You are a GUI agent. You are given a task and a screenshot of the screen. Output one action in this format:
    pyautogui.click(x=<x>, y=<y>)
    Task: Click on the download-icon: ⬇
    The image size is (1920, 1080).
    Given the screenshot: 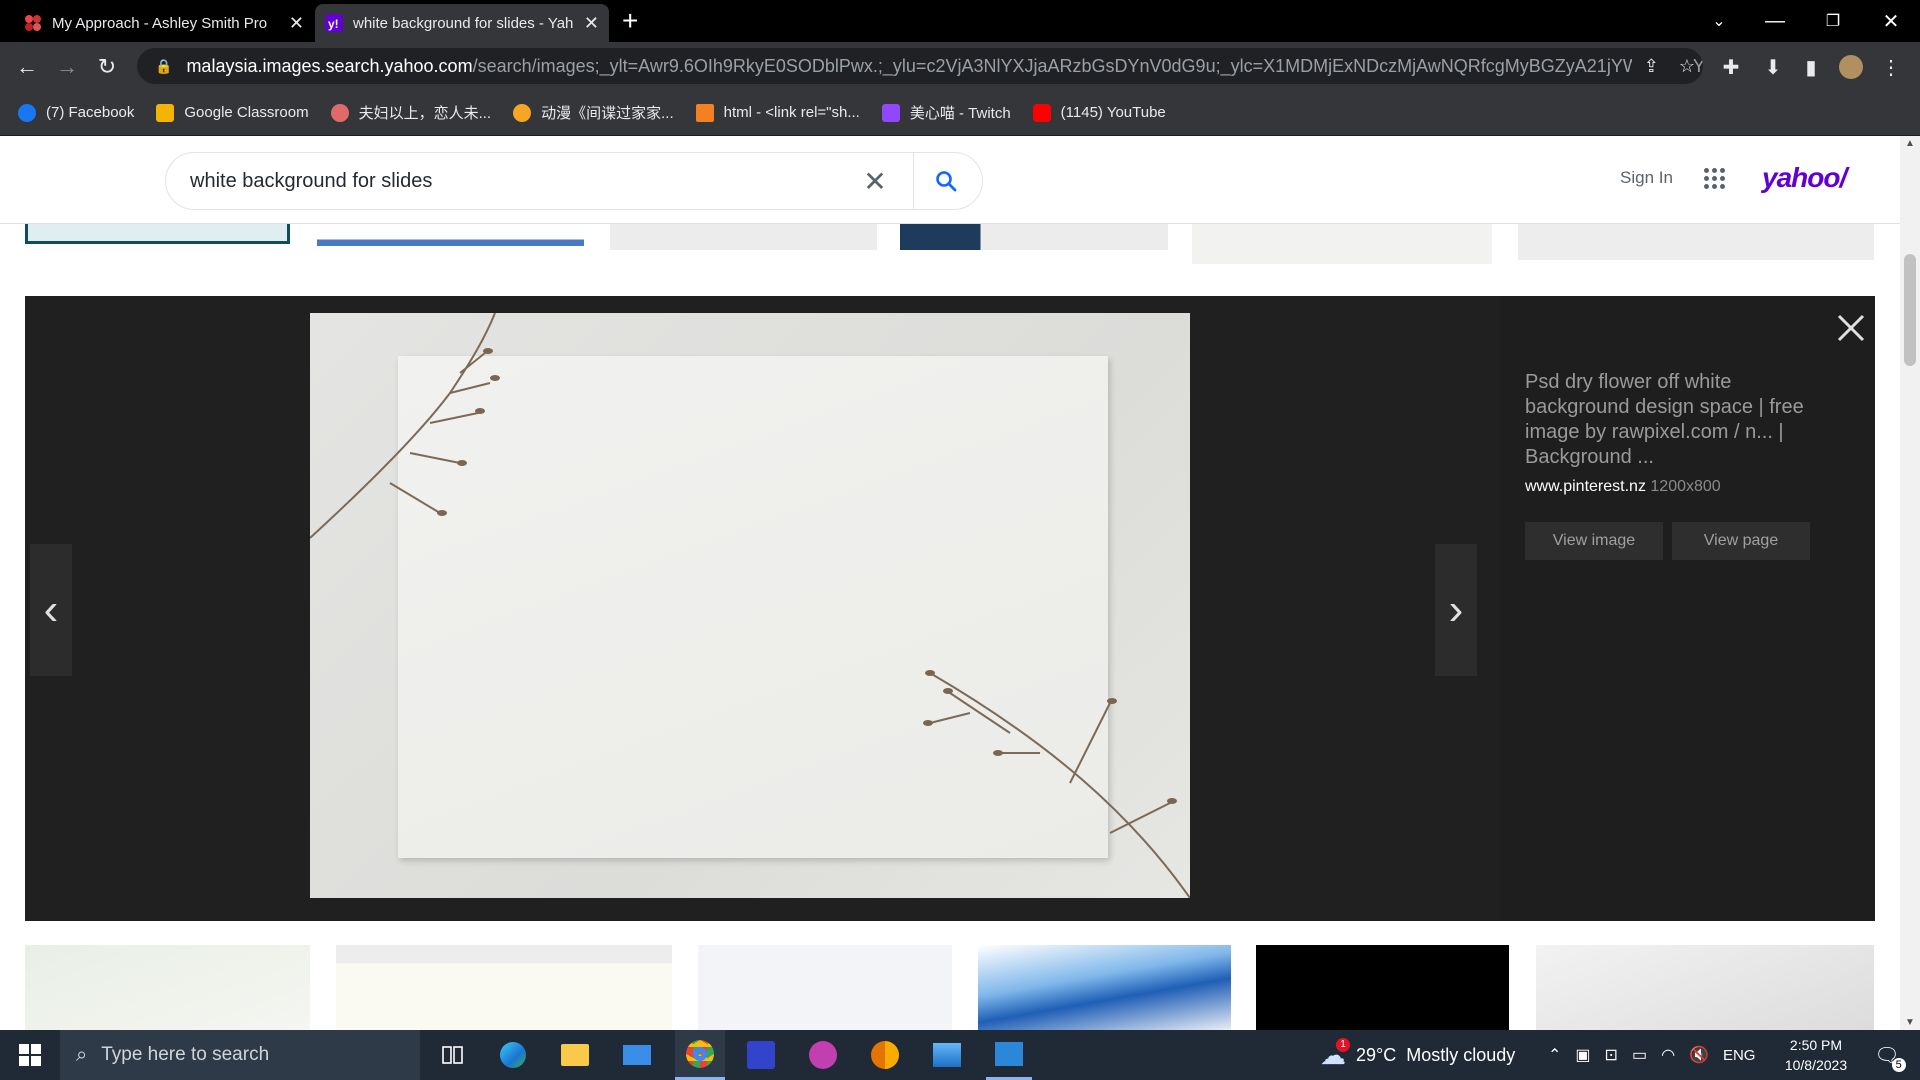 What is the action you would take?
    pyautogui.click(x=1773, y=67)
    